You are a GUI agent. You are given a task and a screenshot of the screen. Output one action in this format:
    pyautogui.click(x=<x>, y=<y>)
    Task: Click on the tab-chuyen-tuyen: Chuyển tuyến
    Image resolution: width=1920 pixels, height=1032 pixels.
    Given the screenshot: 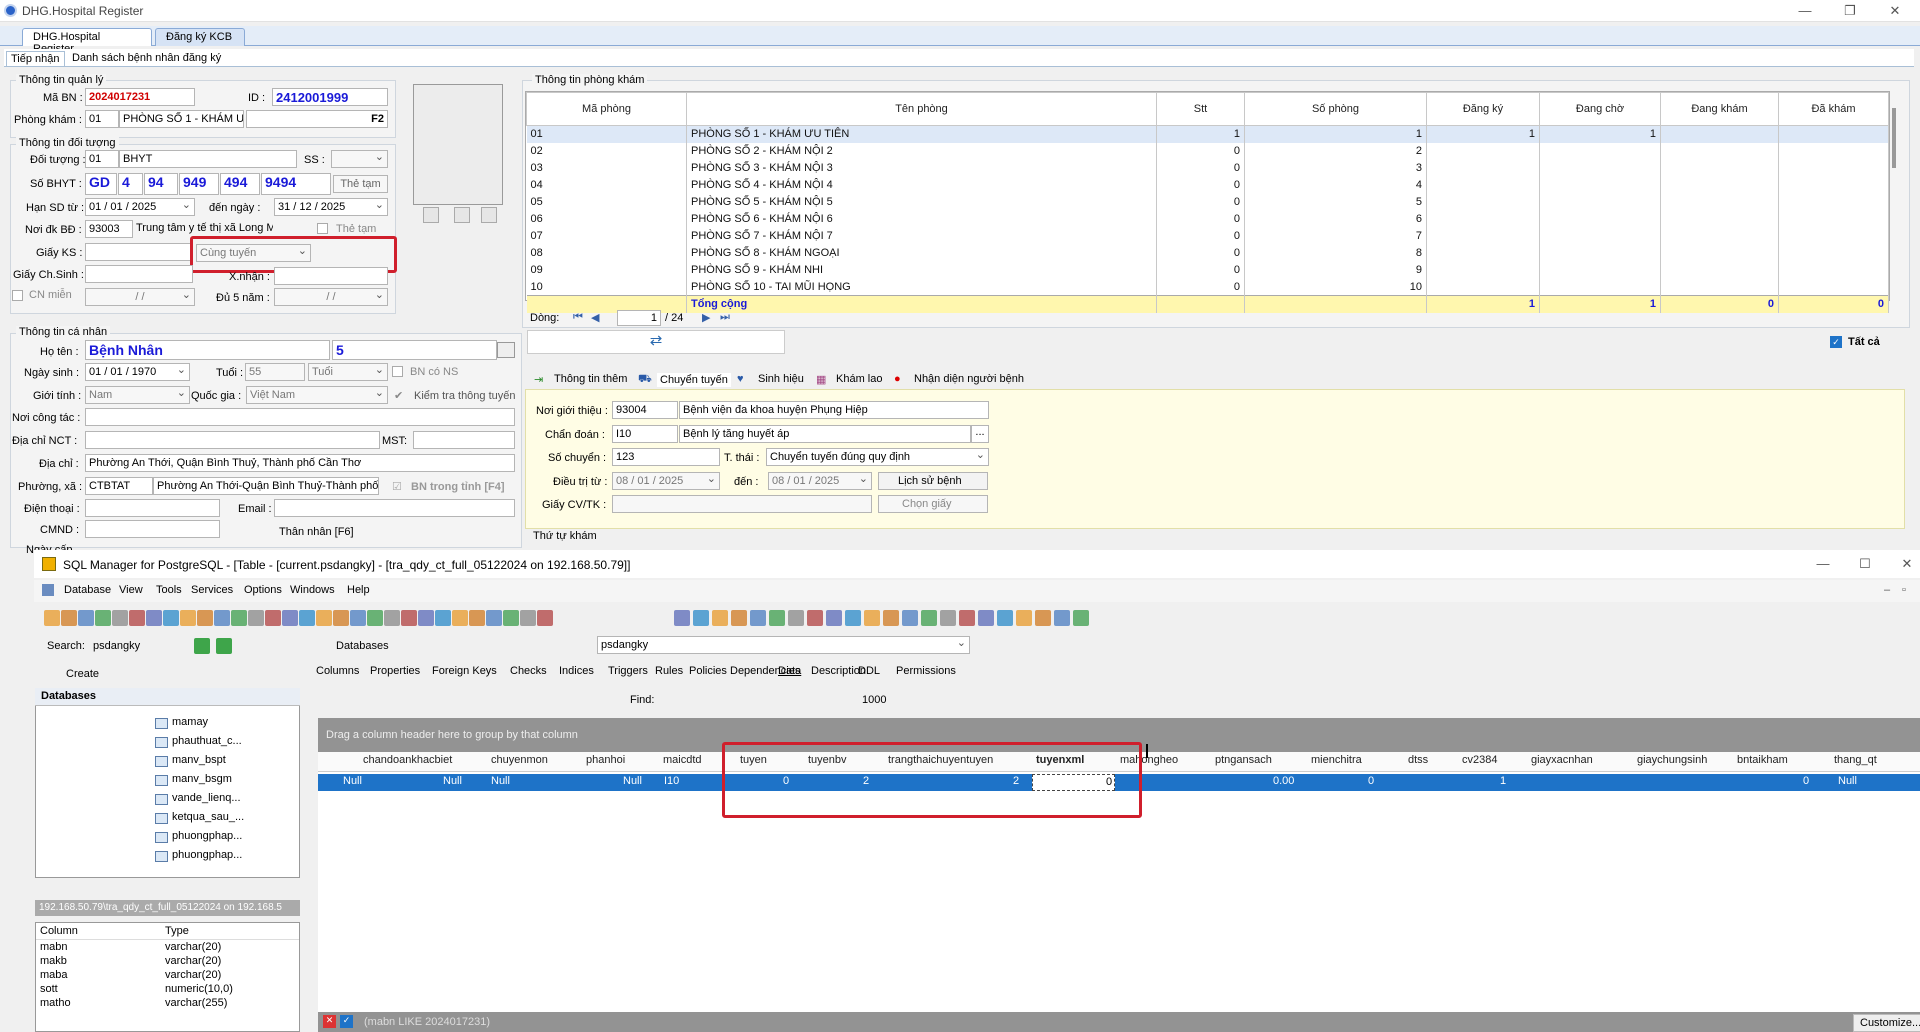 What is the action you would take?
    pyautogui.click(x=694, y=380)
    